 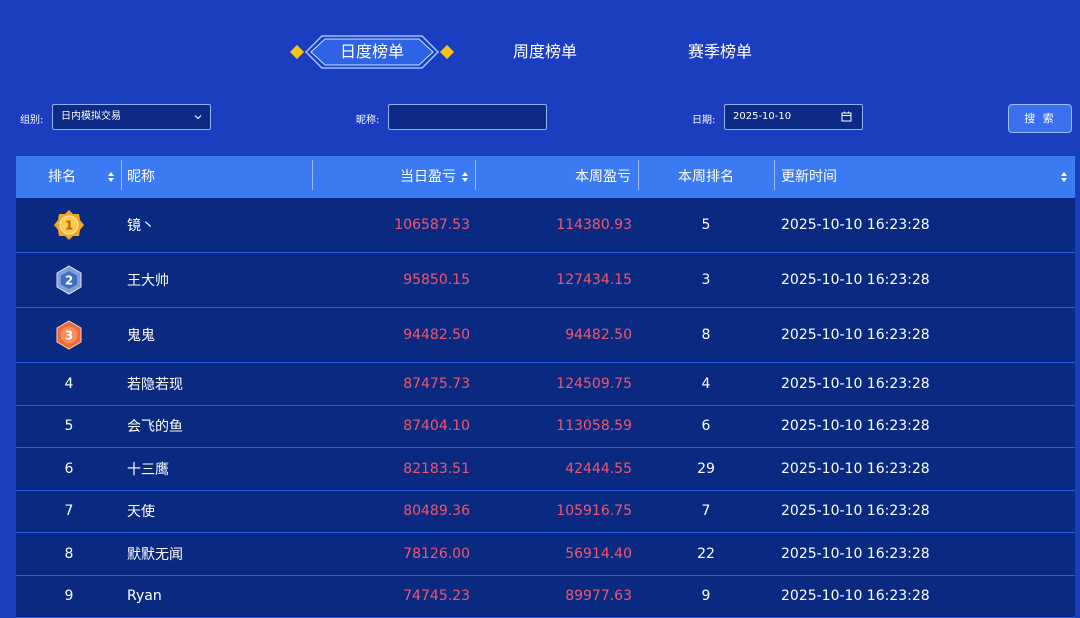 What do you see at coordinates (69, 426) in the screenshot?
I see `rank-number: 5` at bounding box center [69, 426].